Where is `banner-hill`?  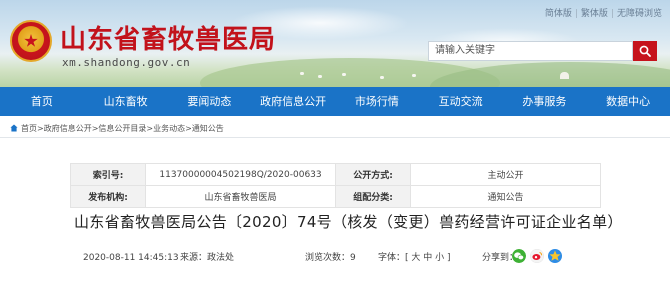 banner-hill is located at coordinates (550, 74).